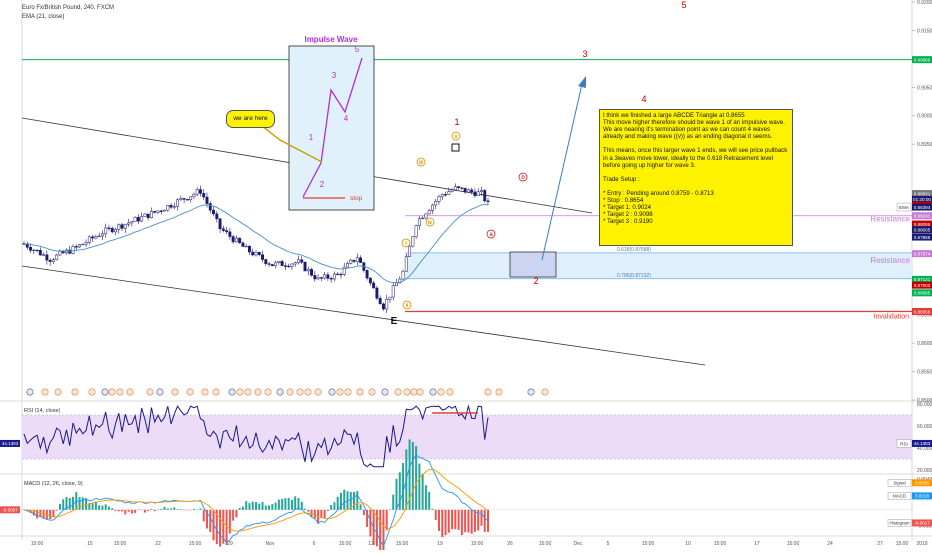 The image size is (932, 555). Describe the element at coordinates (535, 281) in the screenshot. I see `big-wave-label: 2` at that location.